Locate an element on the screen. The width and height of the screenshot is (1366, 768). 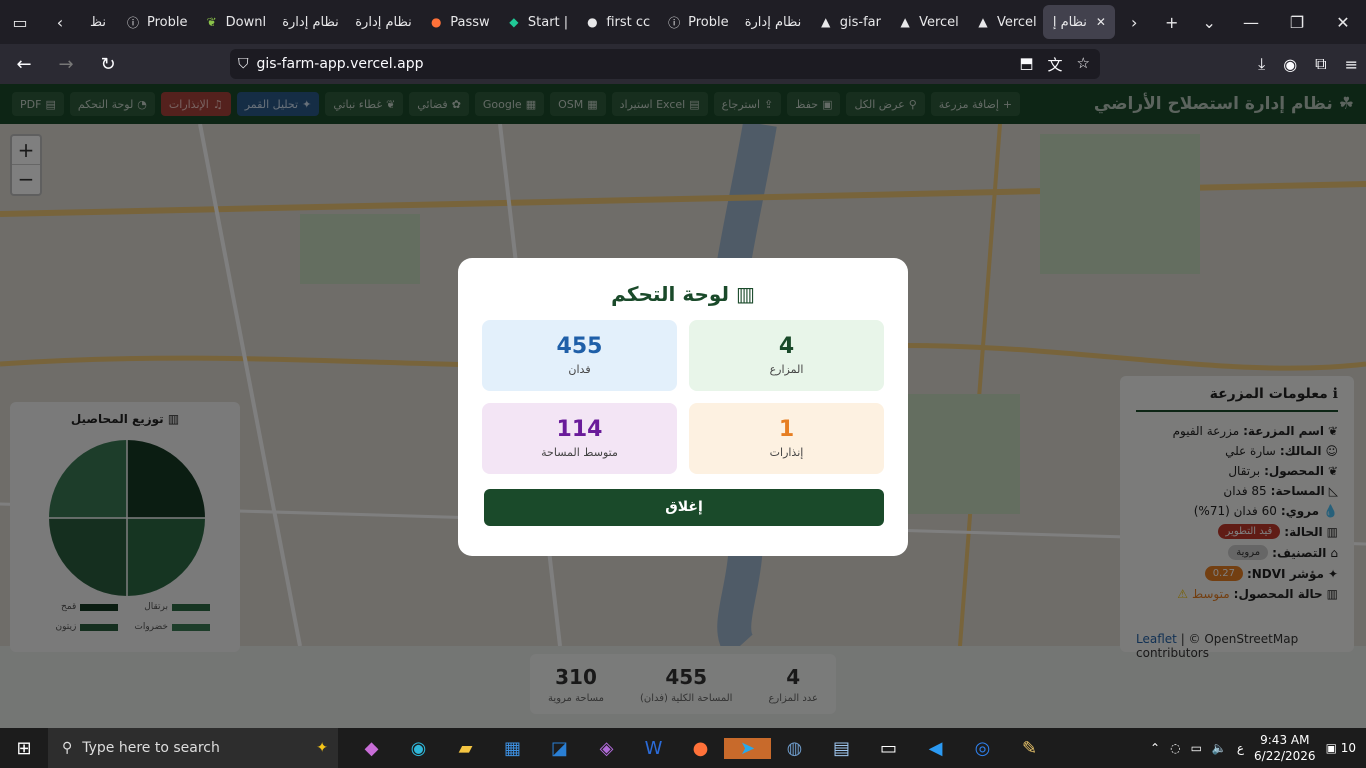
reload-icon: ↻ is located at coordinates (108, 64).